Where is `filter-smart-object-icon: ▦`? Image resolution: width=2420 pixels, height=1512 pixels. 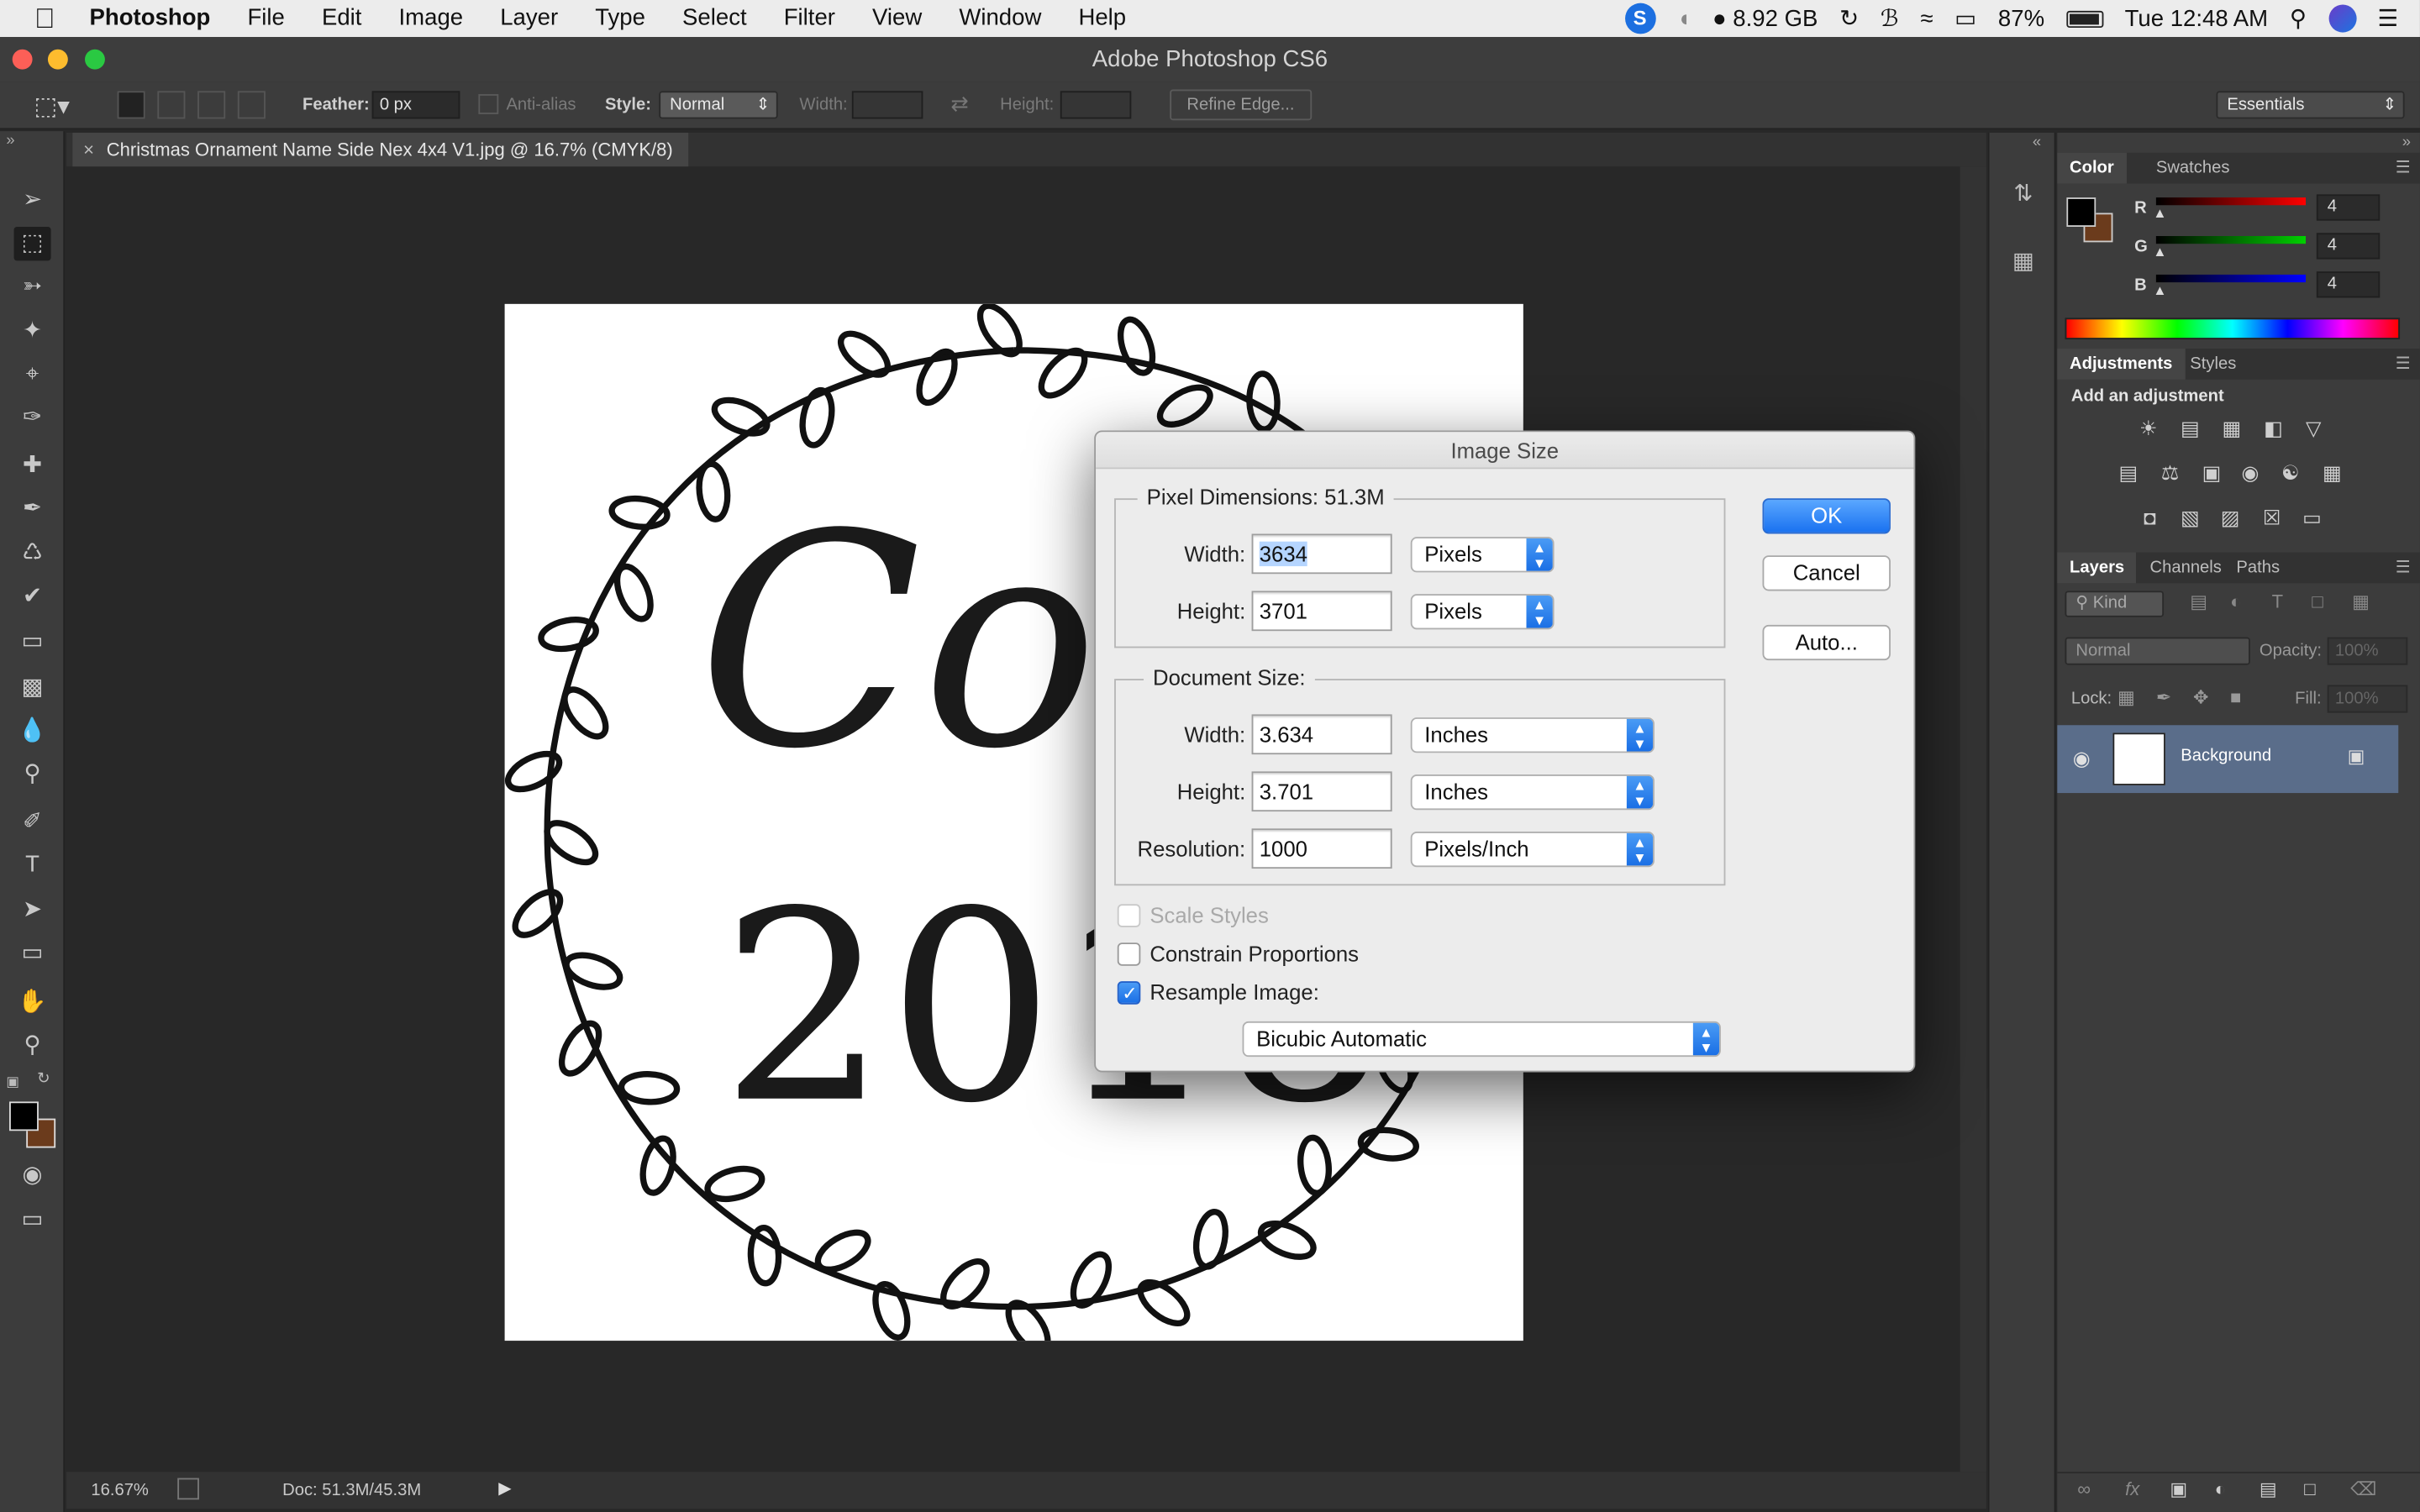 filter-smart-object-icon: ▦ is located at coordinates (2361, 601).